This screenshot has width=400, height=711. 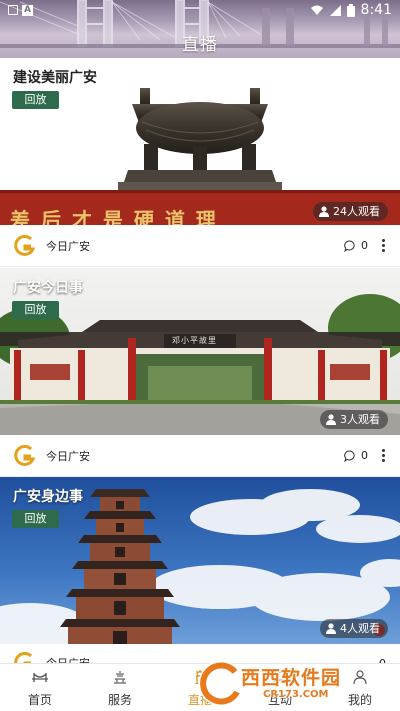 What do you see at coordinates (316, 10) in the screenshot?
I see `wifi-icon` at bounding box center [316, 10].